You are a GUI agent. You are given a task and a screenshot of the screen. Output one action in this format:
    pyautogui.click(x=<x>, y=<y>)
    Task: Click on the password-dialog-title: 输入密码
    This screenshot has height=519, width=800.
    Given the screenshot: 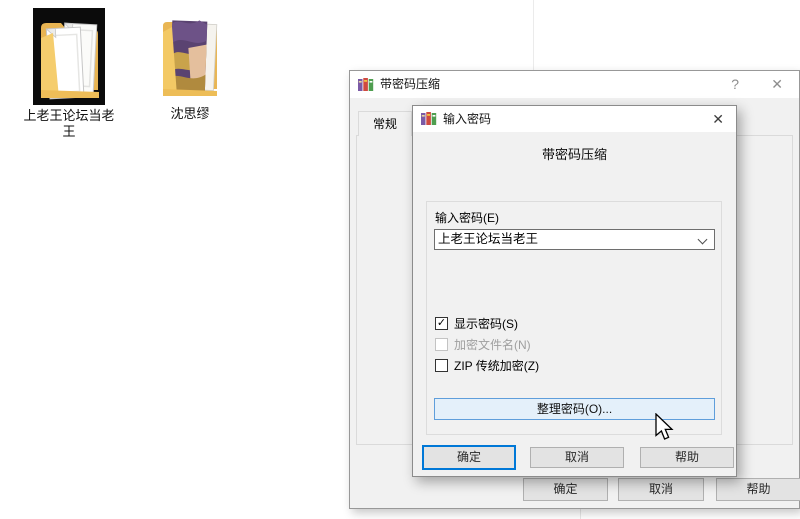 What is the action you would take?
    pyautogui.click(x=467, y=119)
    